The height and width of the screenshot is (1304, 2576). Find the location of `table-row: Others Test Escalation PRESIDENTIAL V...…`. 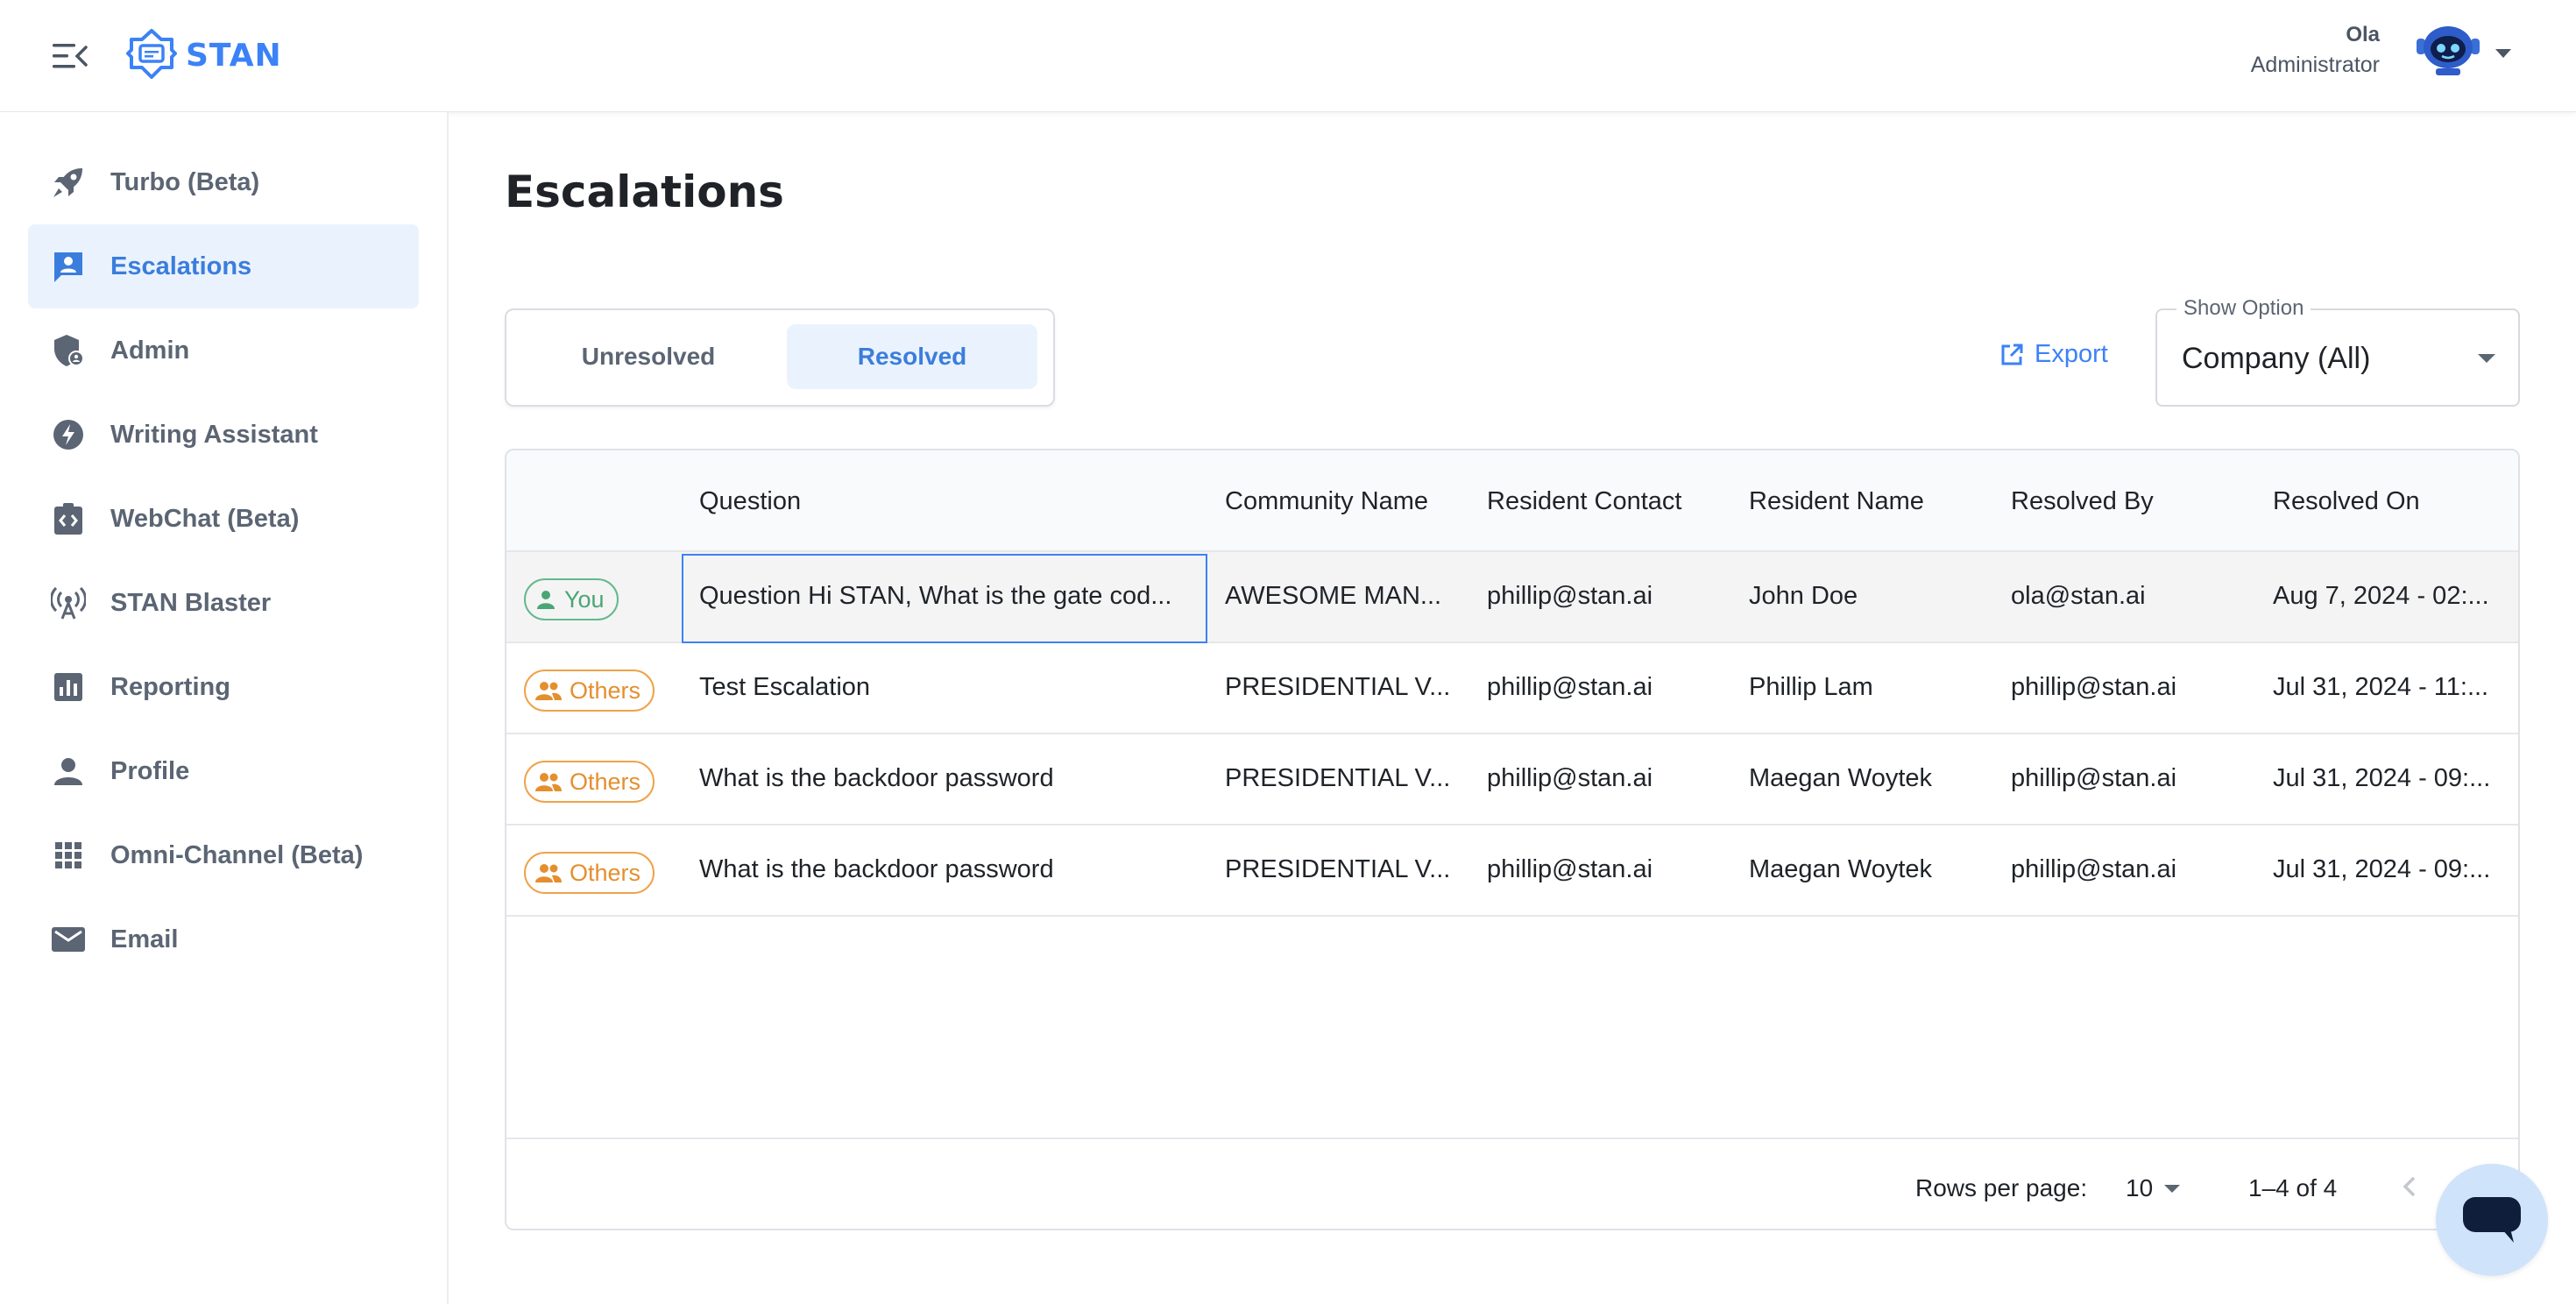

table-row: Others Test Escalation PRESIDENTIAL V...… is located at coordinates (1512, 688).